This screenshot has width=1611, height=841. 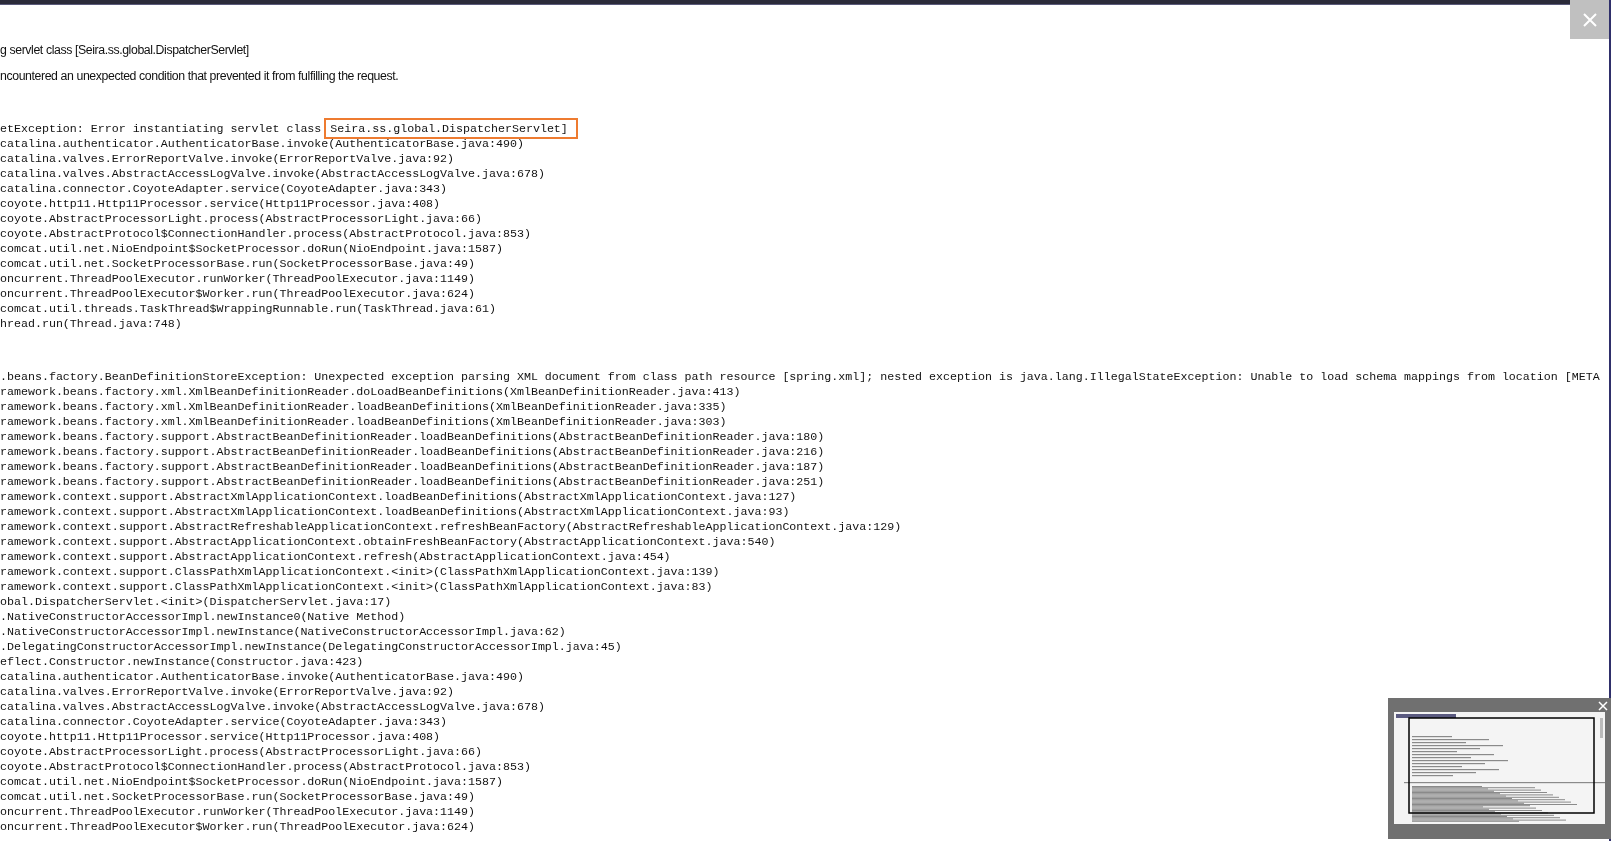 I want to click on stack-trace-line: ramework.beans.factory.xml.XmlBeanDefinitionReader.doLoadBeanDefinitions(XmlBeanDefinitionReader.java:413), so click(x=370, y=391).